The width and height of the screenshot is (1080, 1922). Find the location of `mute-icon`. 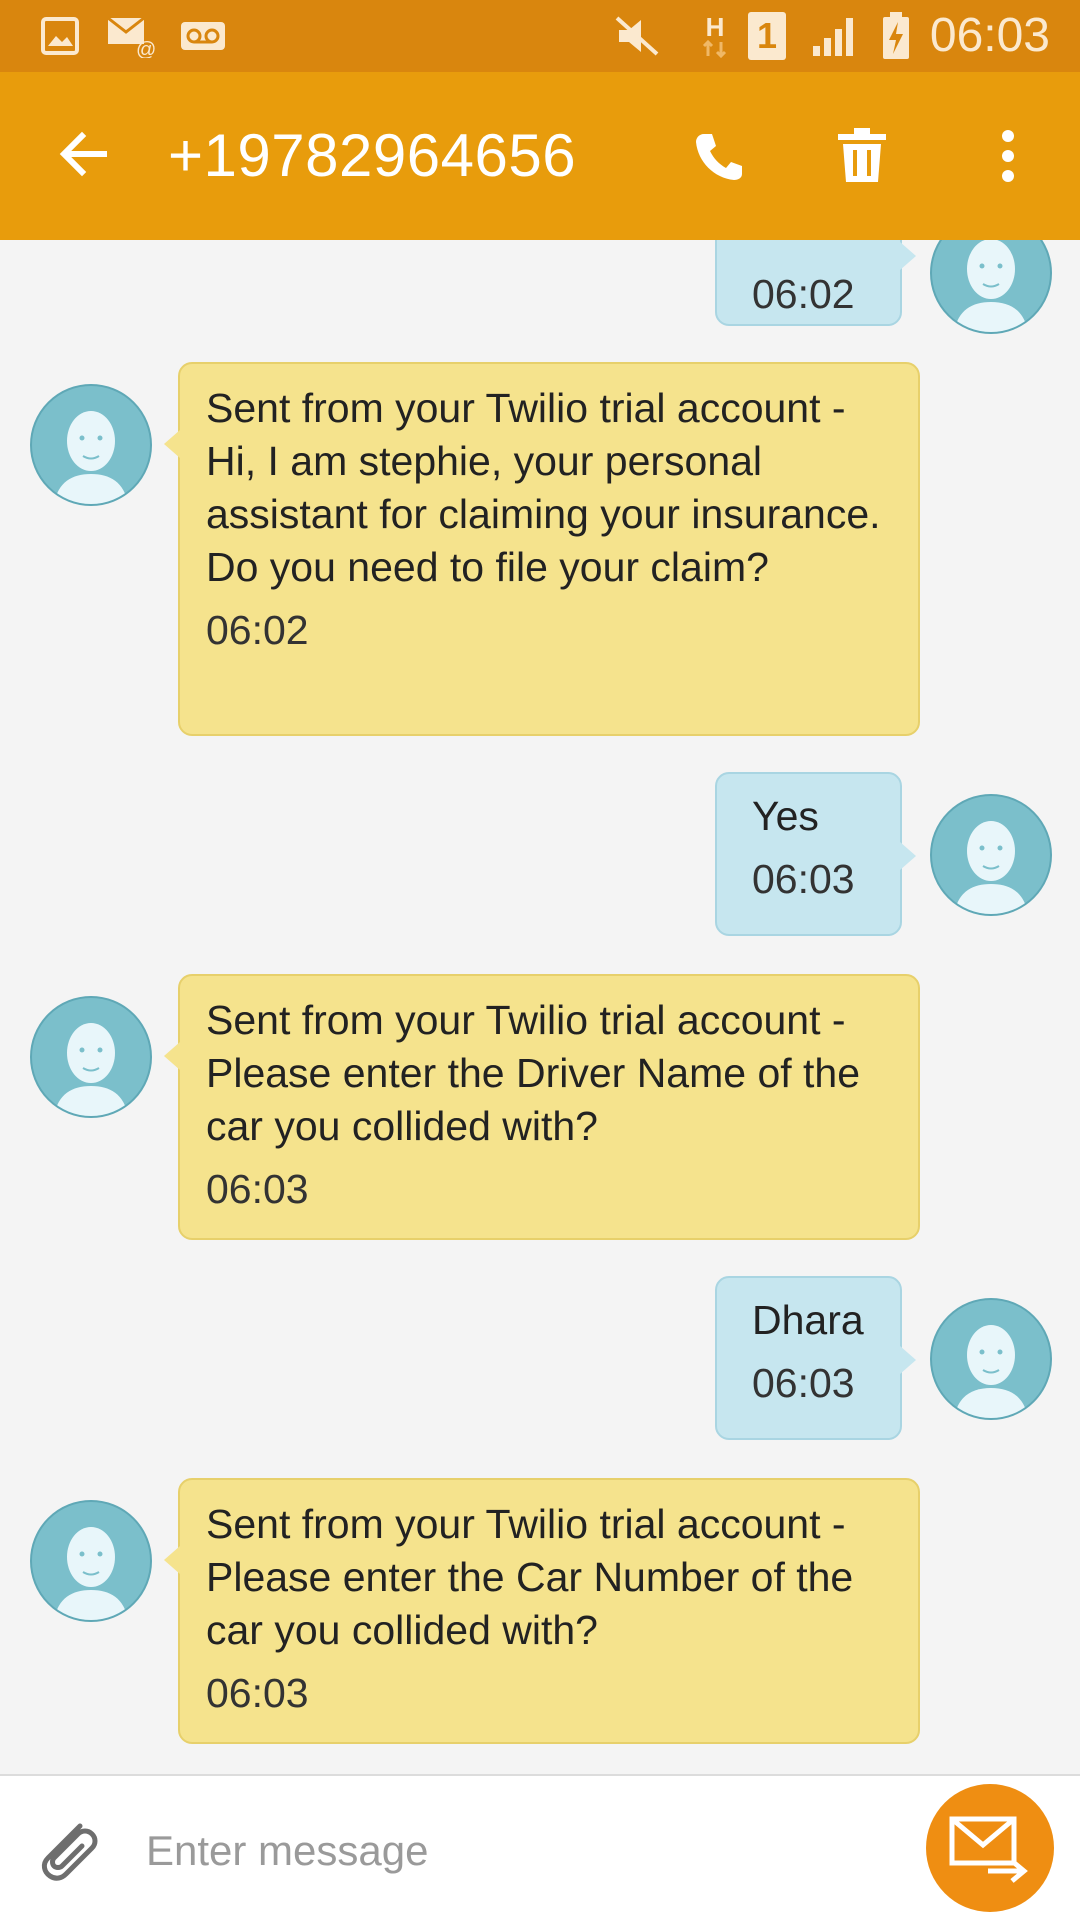

mute-icon is located at coordinates (637, 36).